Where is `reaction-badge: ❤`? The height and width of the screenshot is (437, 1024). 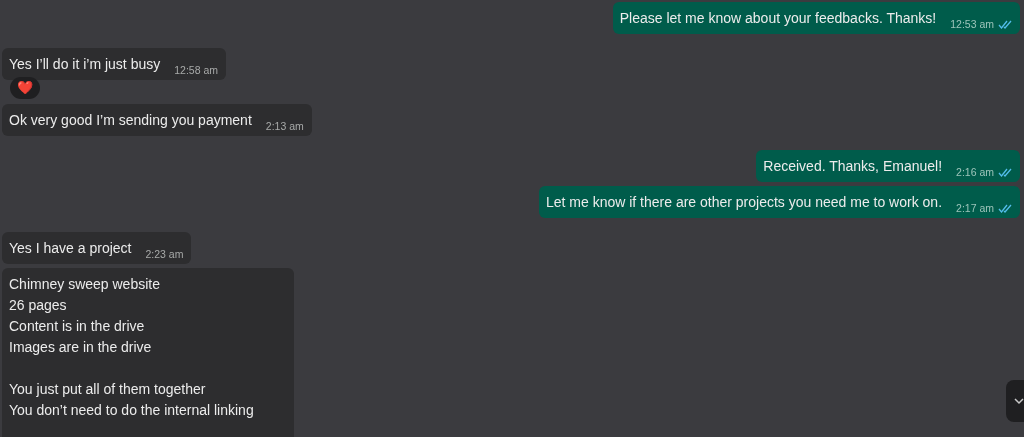 reaction-badge: ❤ is located at coordinates (25, 88).